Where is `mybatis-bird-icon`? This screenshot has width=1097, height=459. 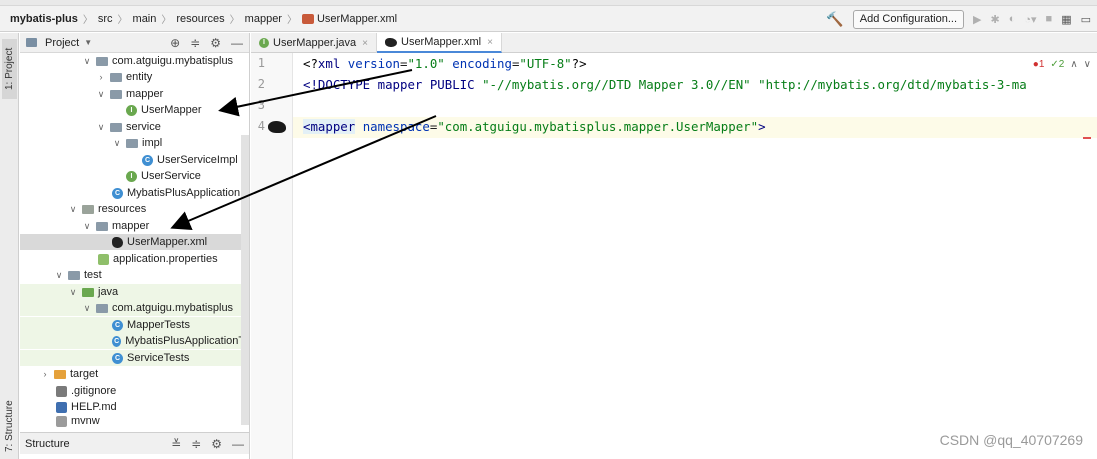
mybatis-bird-icon is located at coordinates (277, 127).